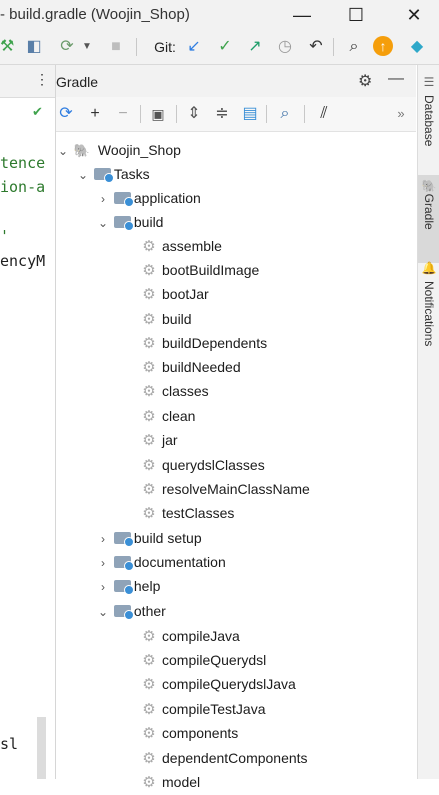 The image size is (439, 795). I want to click on code-line: ion-a, so click(22, 187).